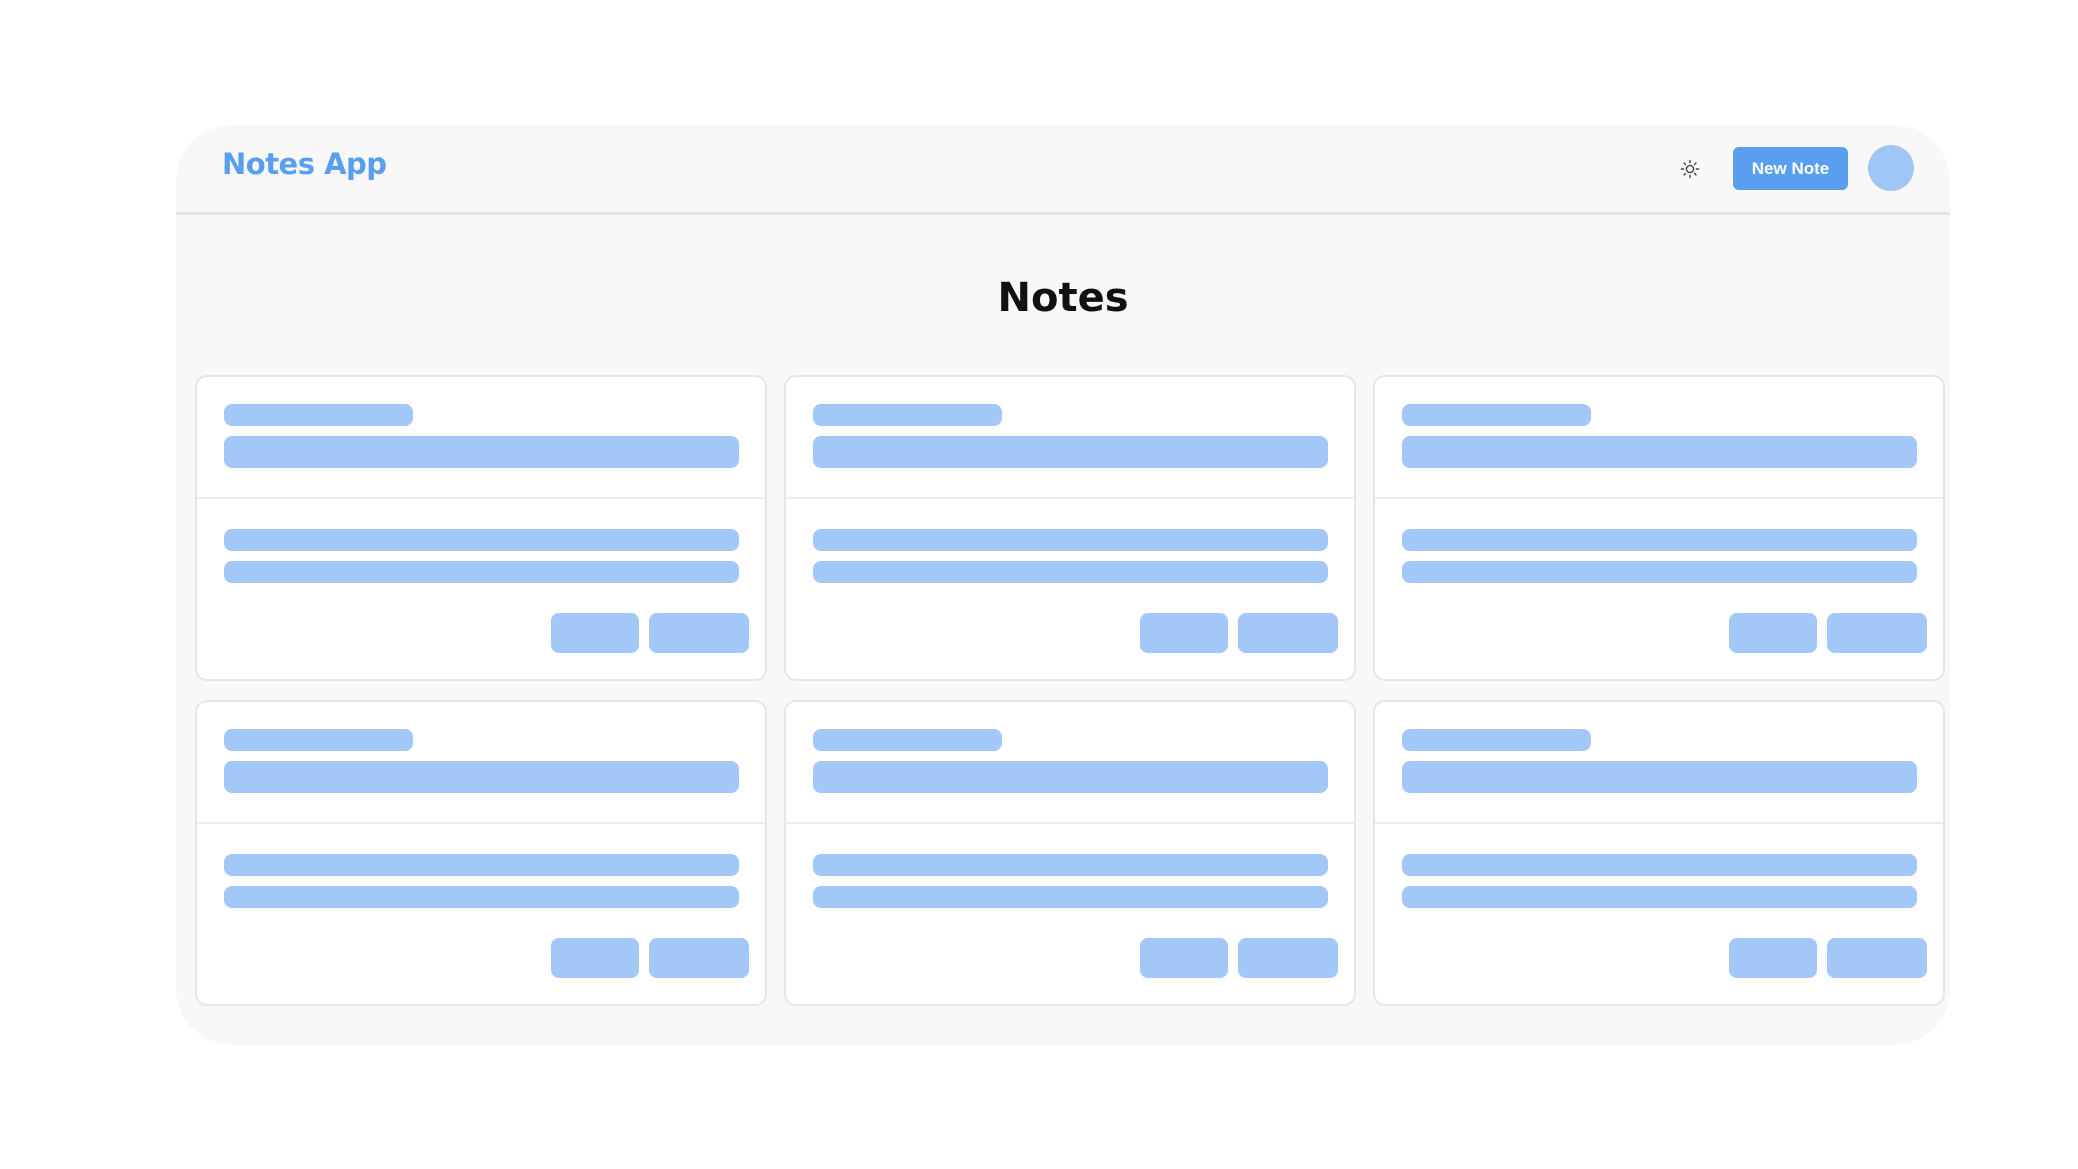  What do you see at coordinates (1063, 298) in the screenshot?
I see `page-title: Notes` at bounding box center [1063, 298].